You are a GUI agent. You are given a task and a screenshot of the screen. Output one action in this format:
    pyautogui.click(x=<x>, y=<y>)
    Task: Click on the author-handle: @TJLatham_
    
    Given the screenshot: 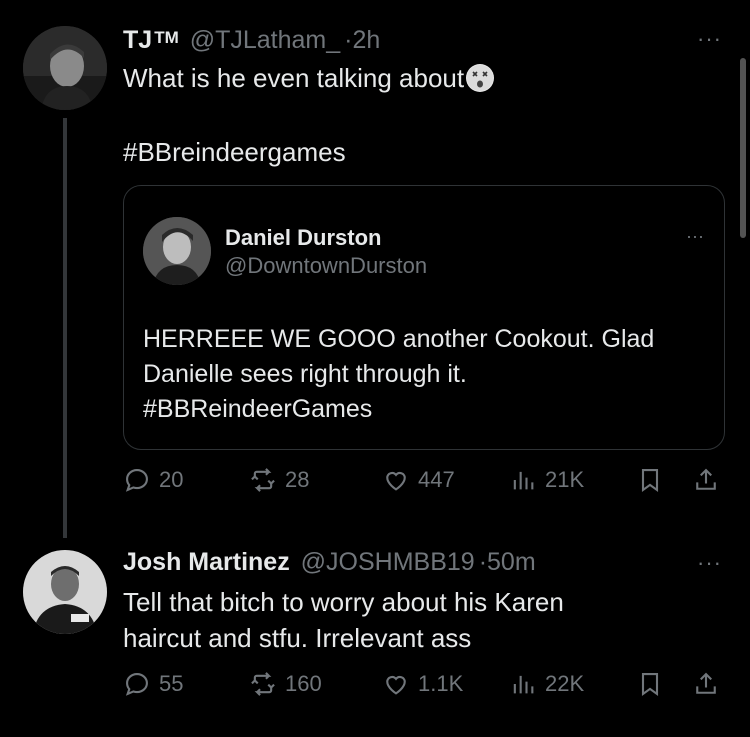 What is the action you would take?
    pyautogui.click(x=265, y=40)
    